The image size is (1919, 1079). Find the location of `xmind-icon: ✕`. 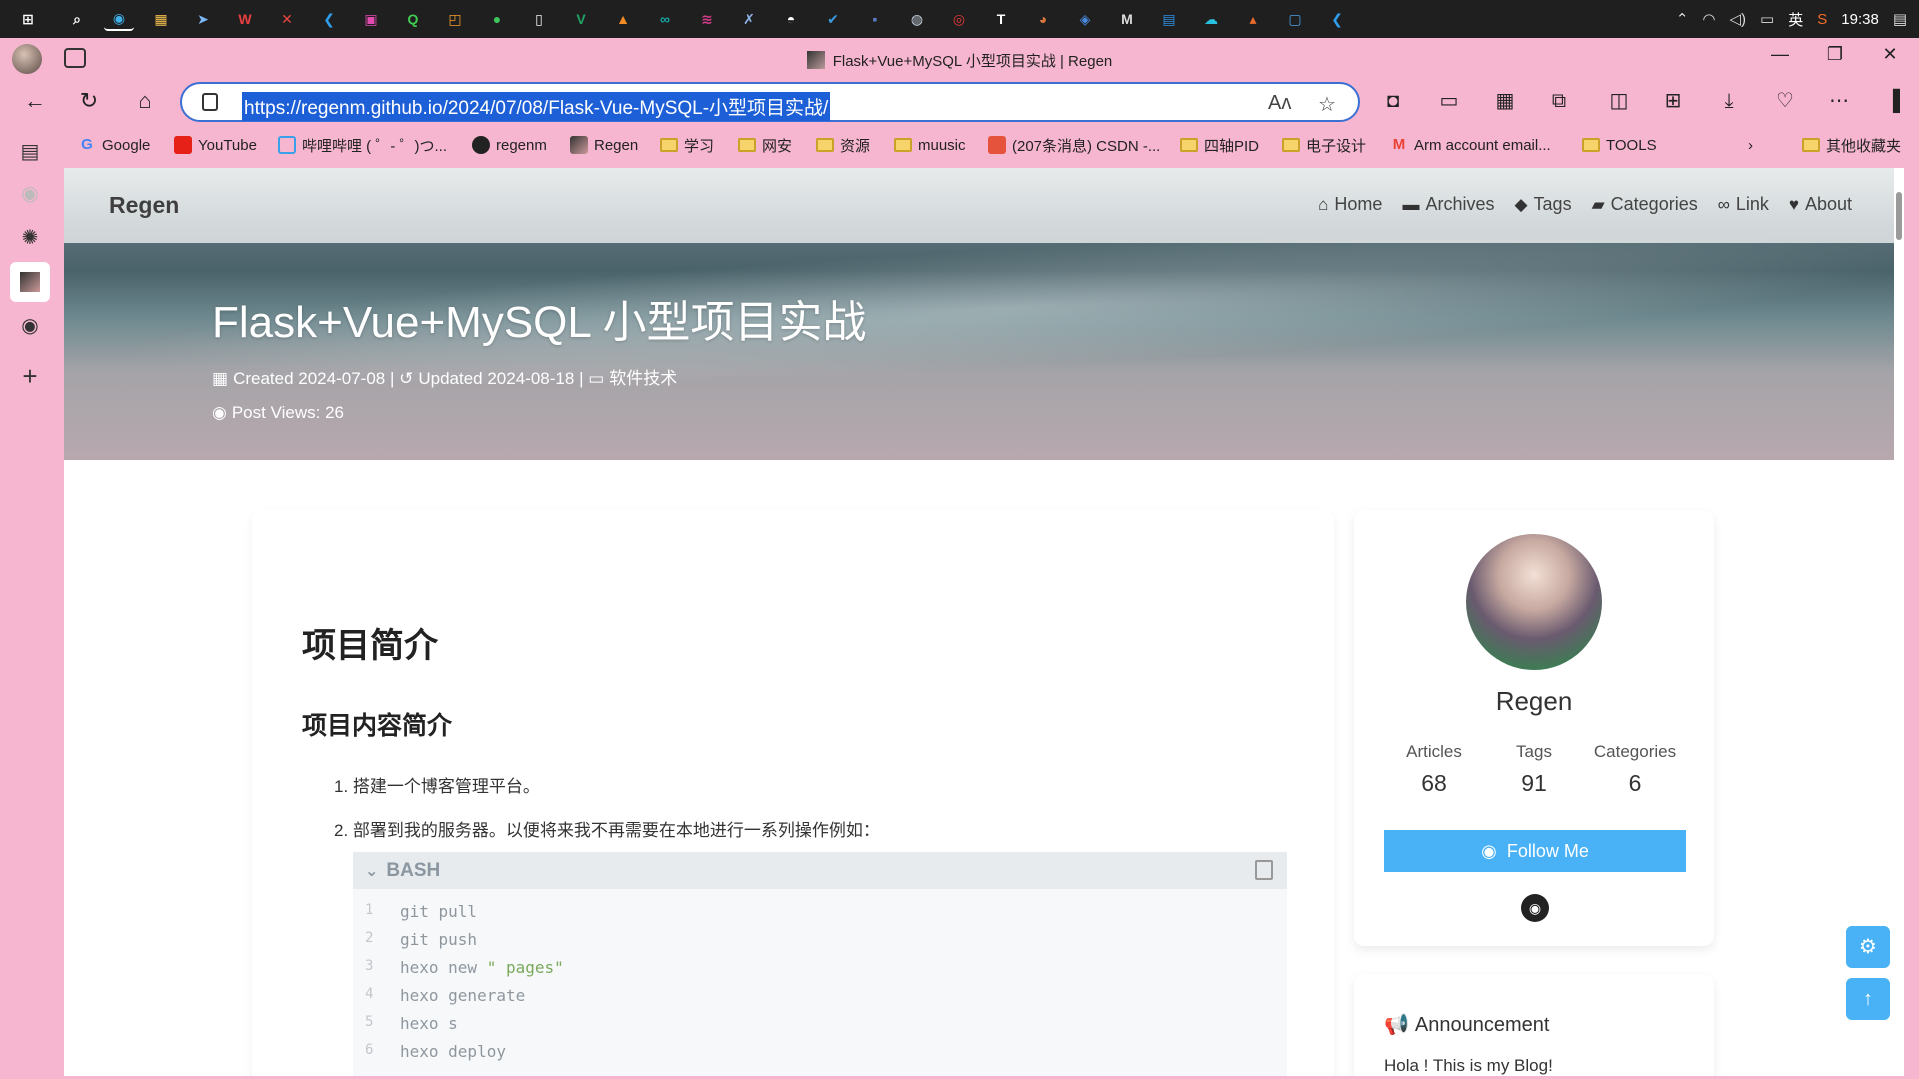

xmind-icon: ✕ is located at coordinates (287, 19).